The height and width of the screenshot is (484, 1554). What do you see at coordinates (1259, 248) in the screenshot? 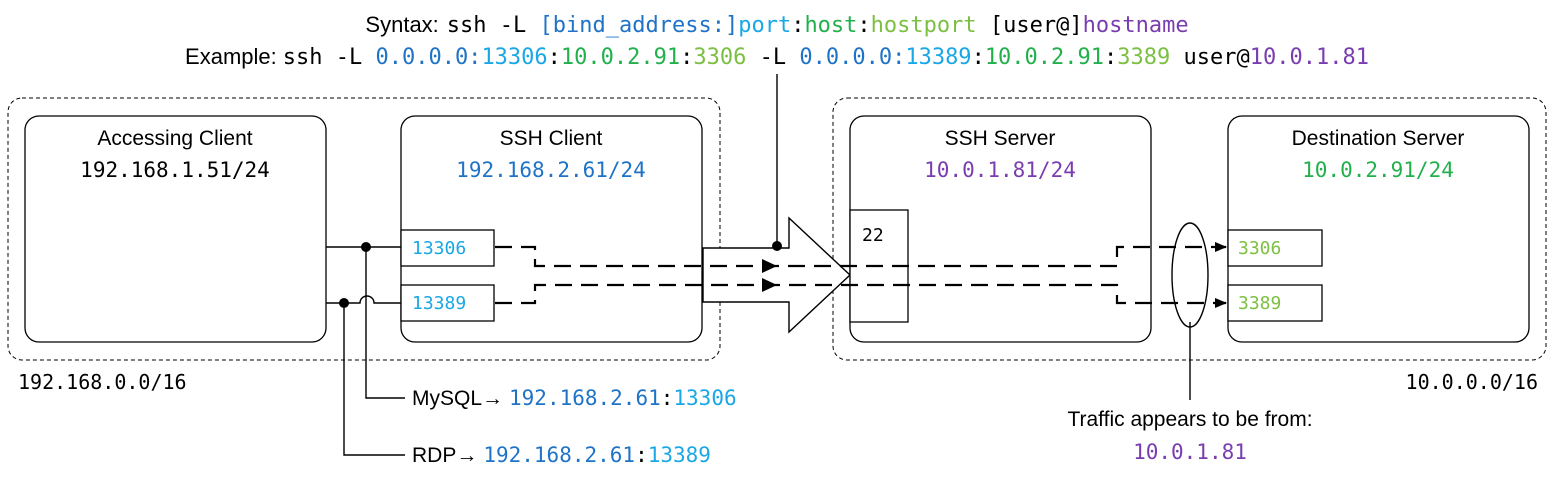
I see `destination-port-3306: 3306` at bounding box center [1259, 248].